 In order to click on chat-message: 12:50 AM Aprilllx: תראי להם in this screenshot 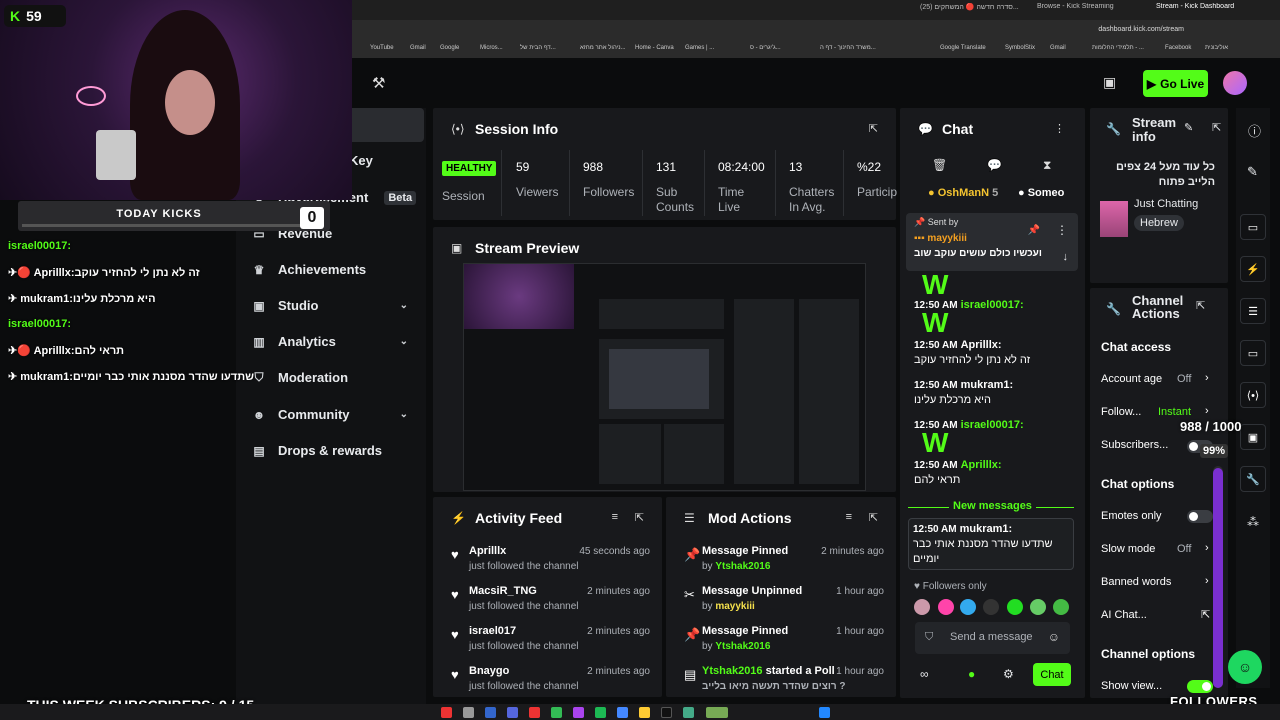, I will do `click(994, 473)`.